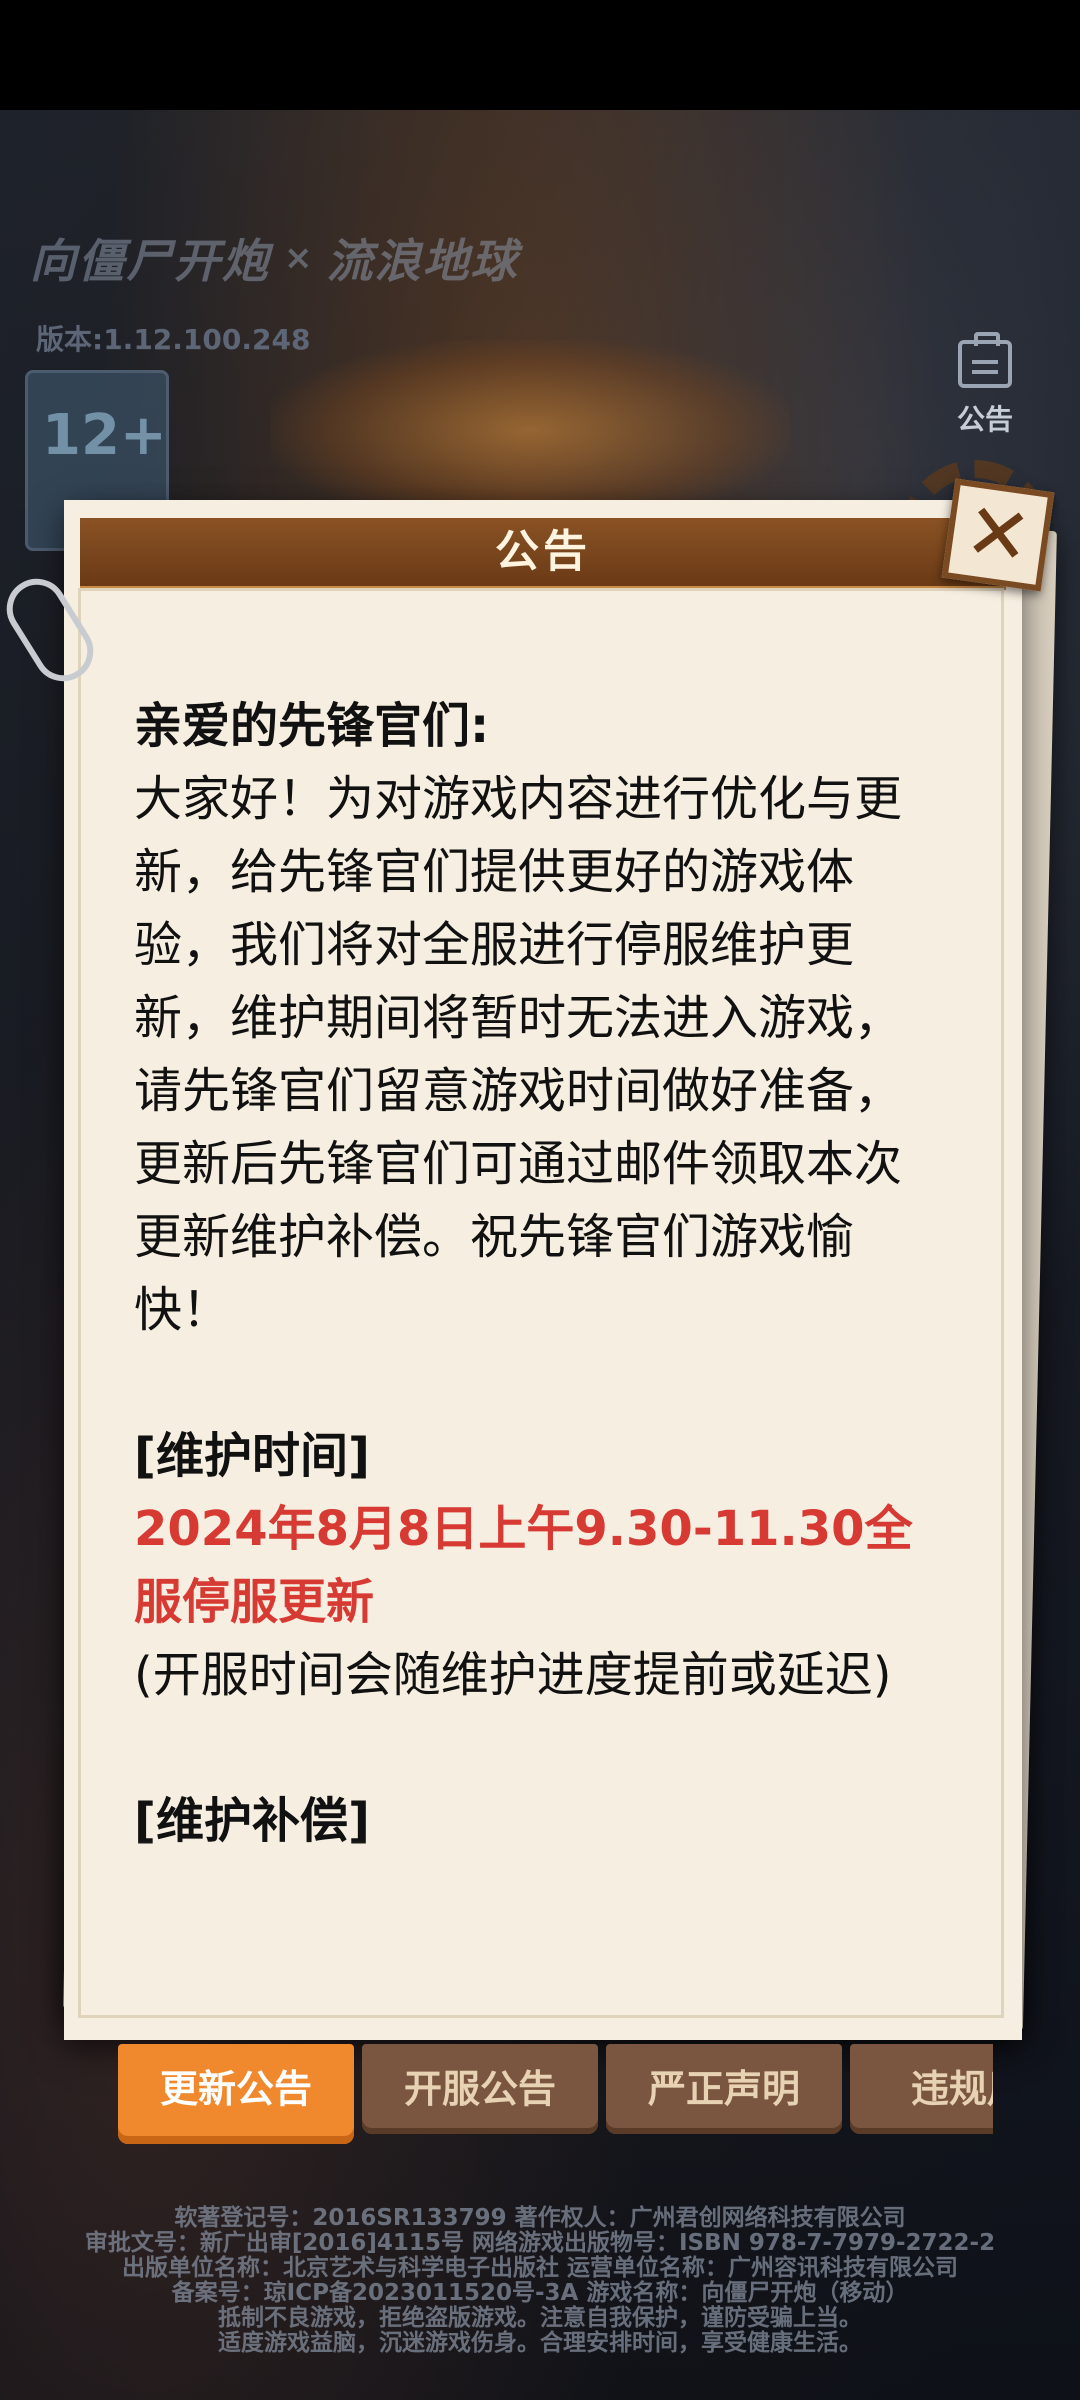  I want to click on clipboard-icon, so click(985, 360).